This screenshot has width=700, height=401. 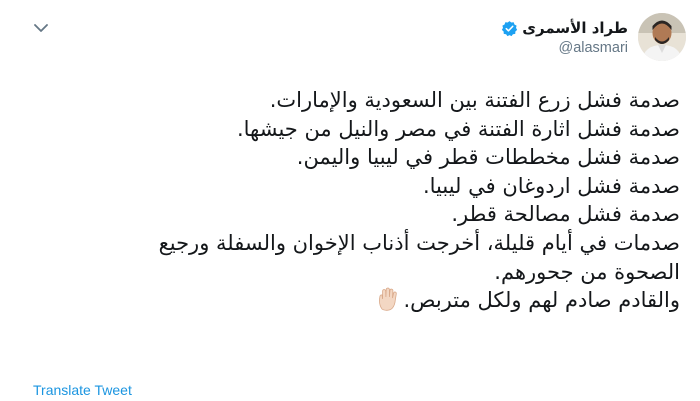 What do you see at coordinates (488, 157) in the screenshot?
I see `tweet-line-3: صدمة فشل مخططات قطر في ليبيا واليمن.` at bounding box center [488, 157].